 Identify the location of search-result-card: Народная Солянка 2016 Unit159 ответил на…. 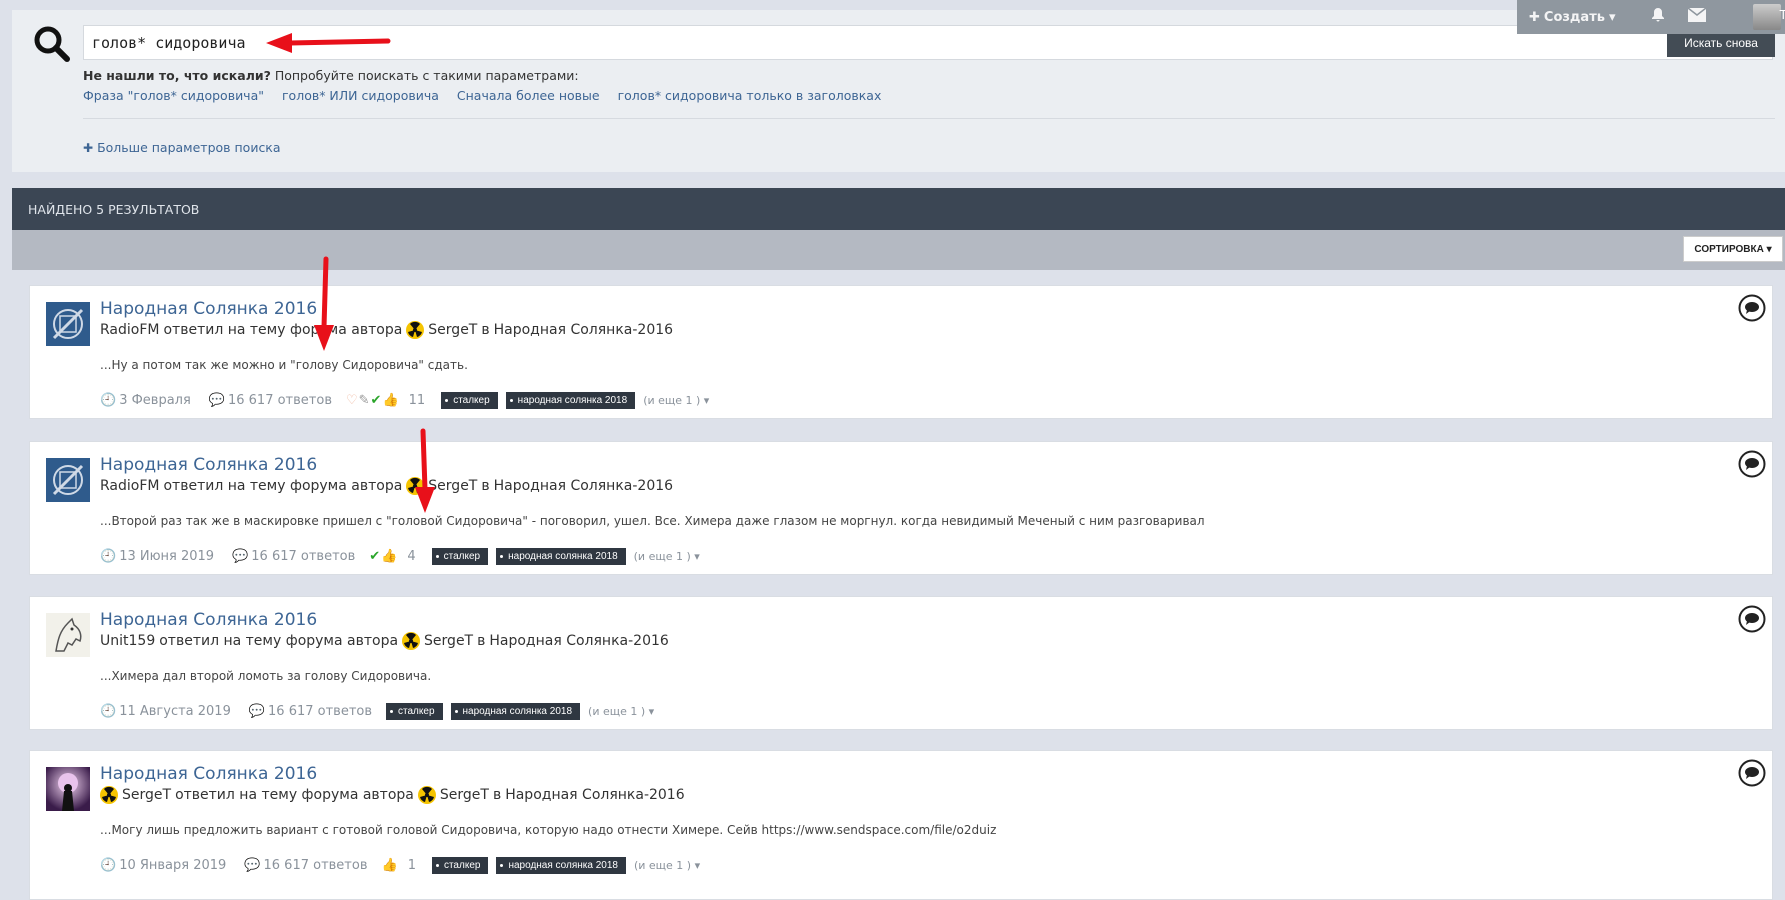
(901, 663).